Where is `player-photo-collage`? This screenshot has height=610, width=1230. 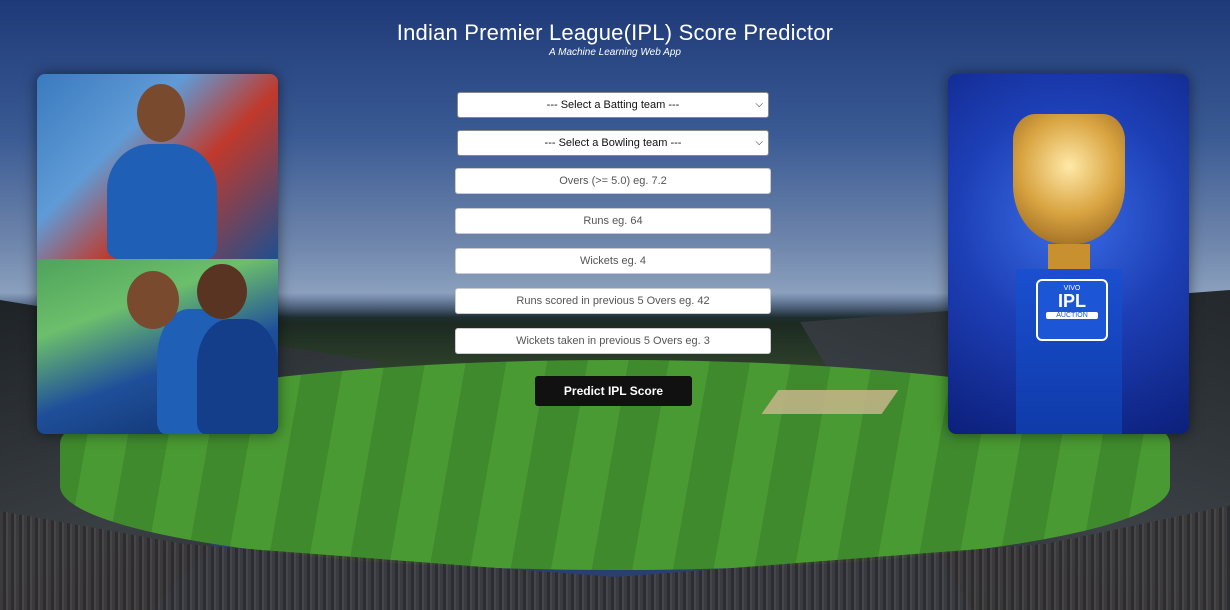 player-photo-collage is located at coordinates (157, 254).